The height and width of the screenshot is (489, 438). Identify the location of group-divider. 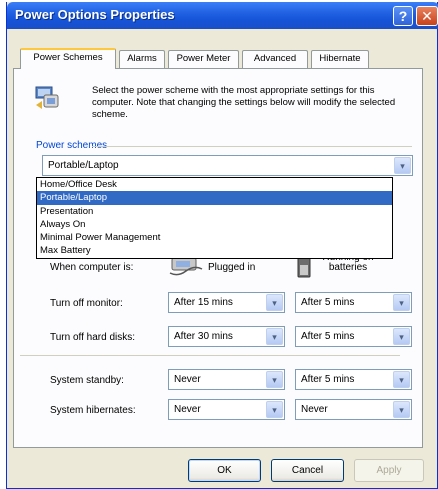
(252, 146).